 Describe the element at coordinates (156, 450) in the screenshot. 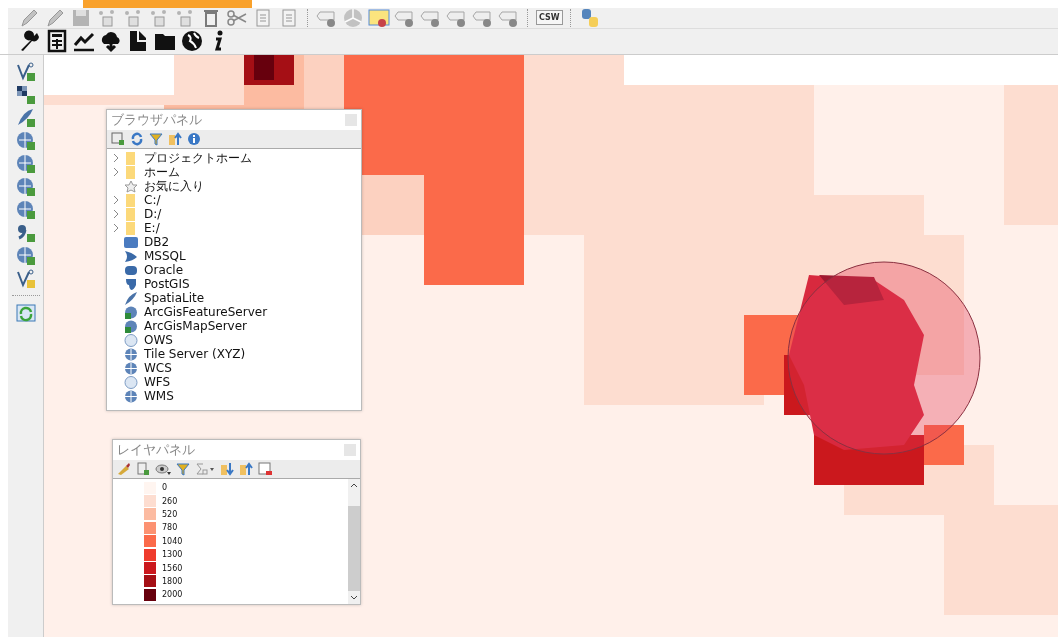

I see `panel-title: レイヤパネル` at that location.